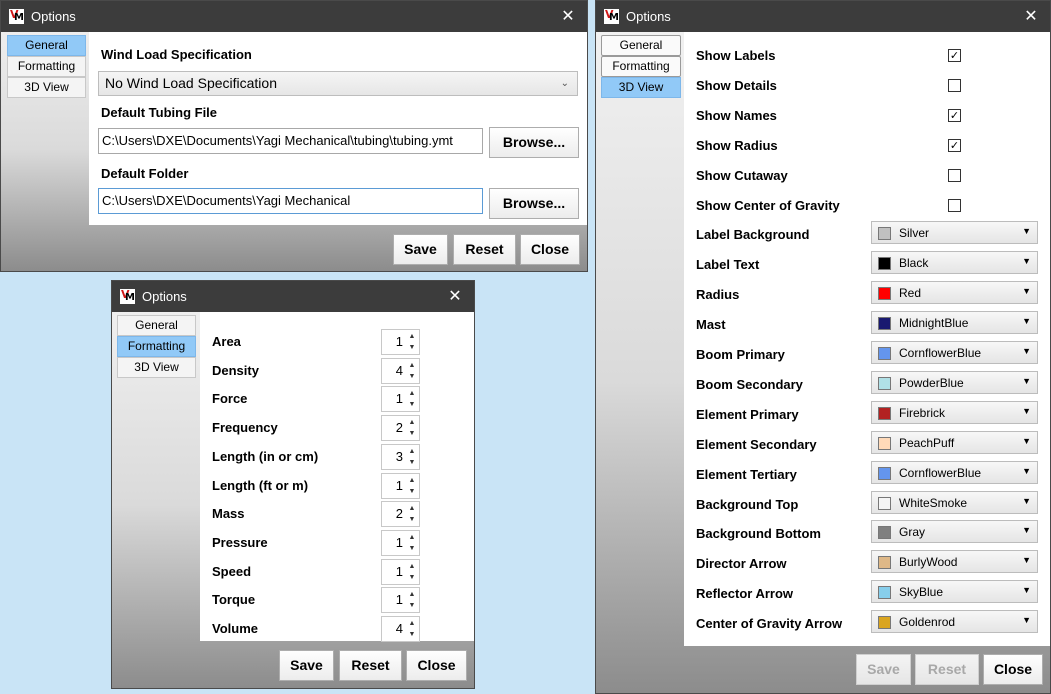 This screenshot has width=1051, height=694. I want to click on color-select: Silver ▼, so click(954, 233).